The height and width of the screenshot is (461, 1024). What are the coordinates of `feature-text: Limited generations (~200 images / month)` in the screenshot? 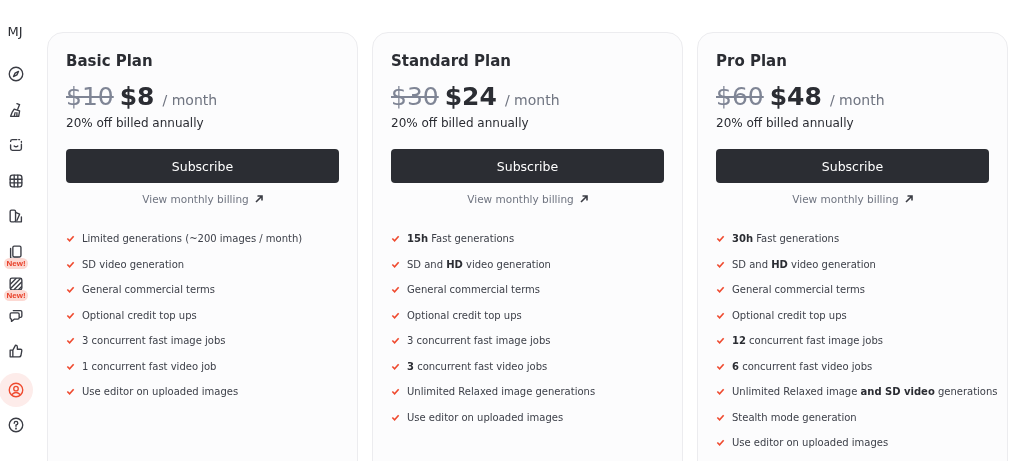 It's located at (192, 239).